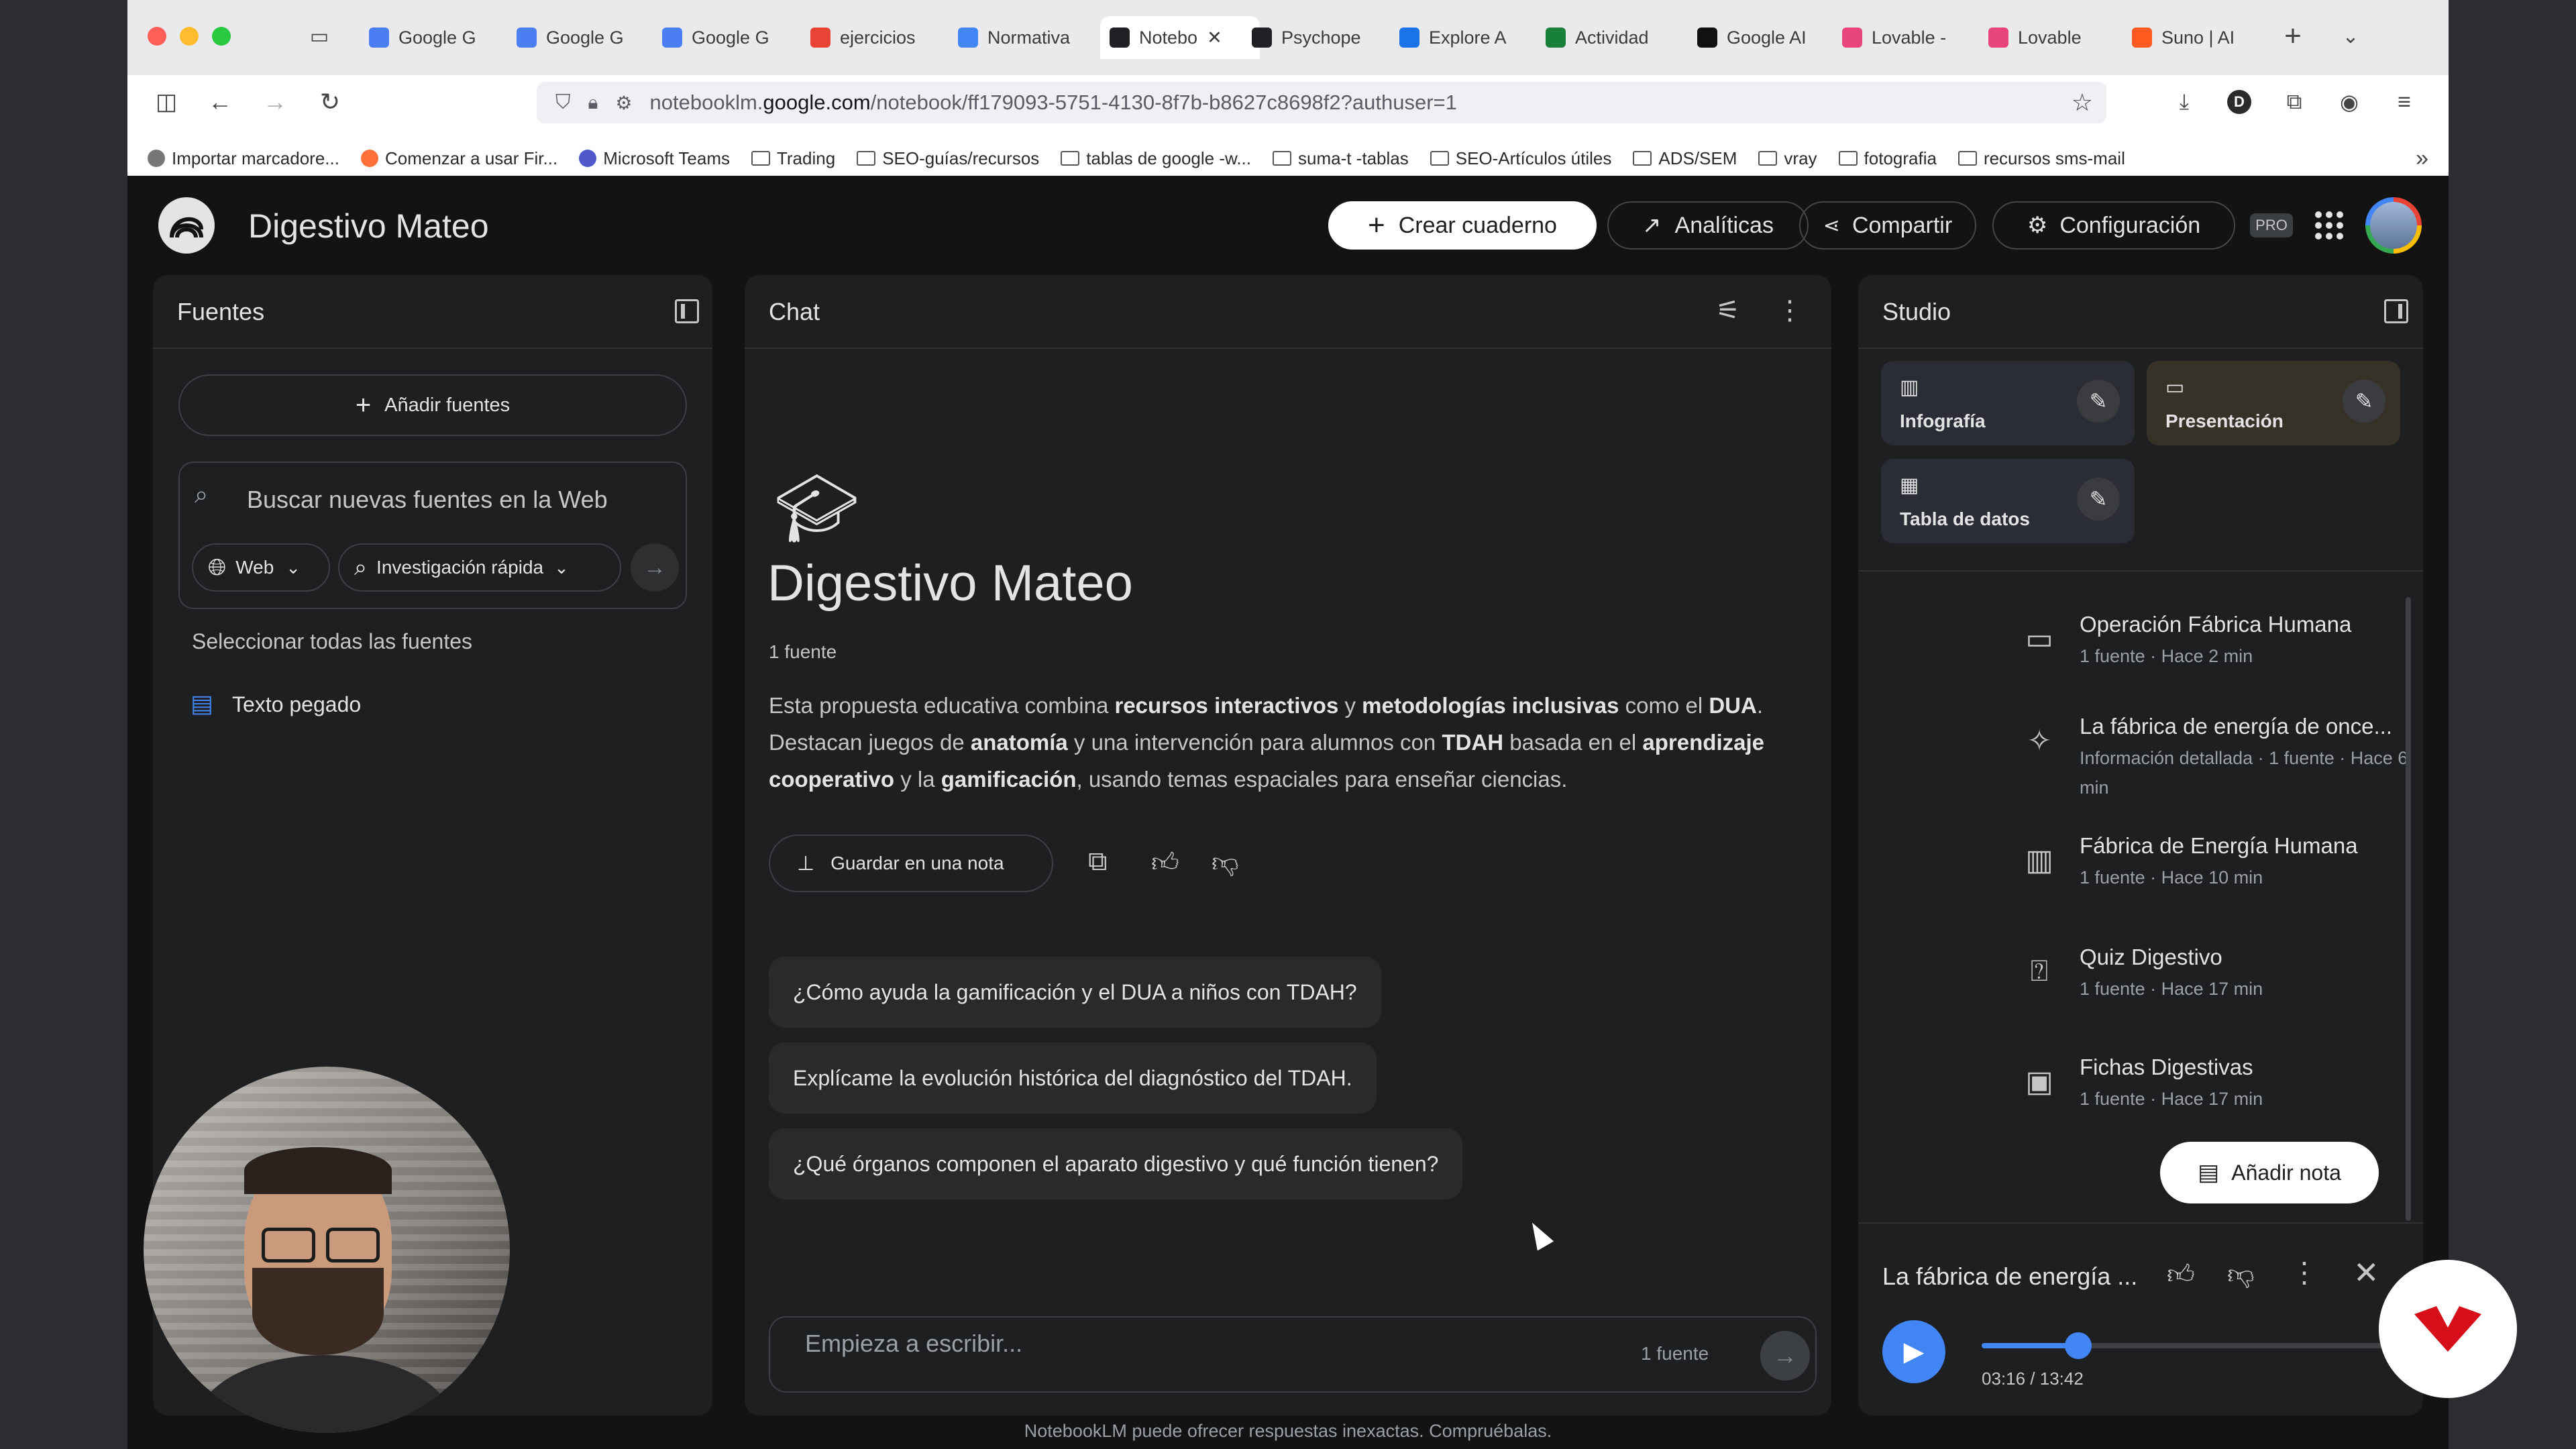 Image resolution: width=2576 pixels, height=1449 pixels. Describe the element at coordinates (2008, 501) in the screenshot. I see `data-table-tile: ▦ Tabla de datos ✎` at that location.